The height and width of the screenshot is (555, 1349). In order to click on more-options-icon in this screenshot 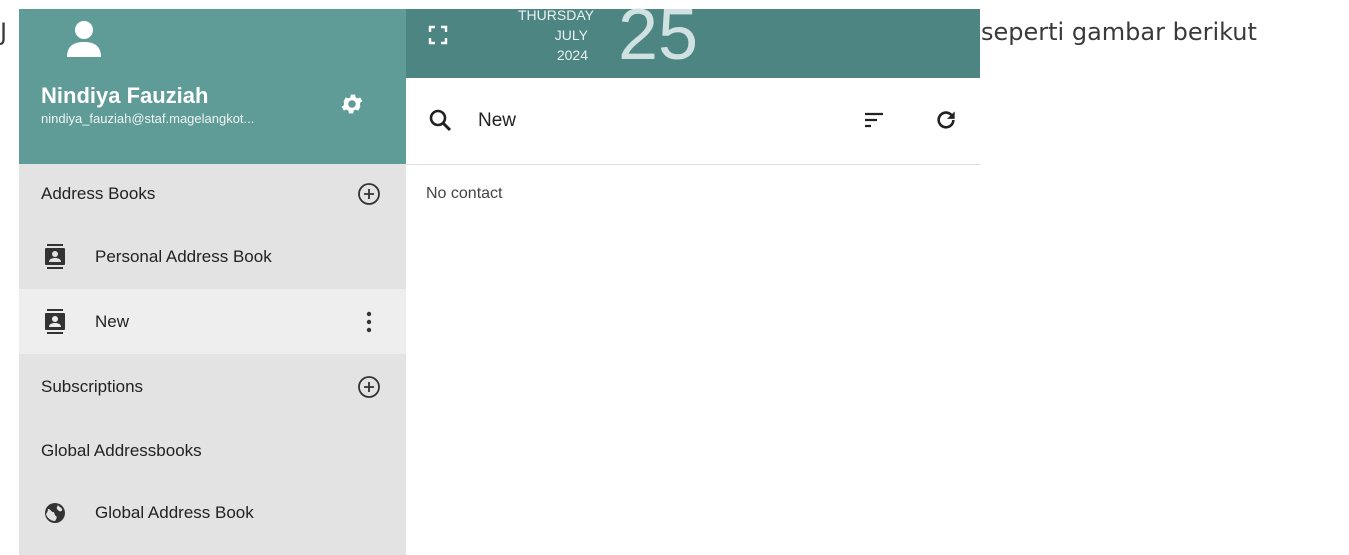, I will do `click(369, 322)`.